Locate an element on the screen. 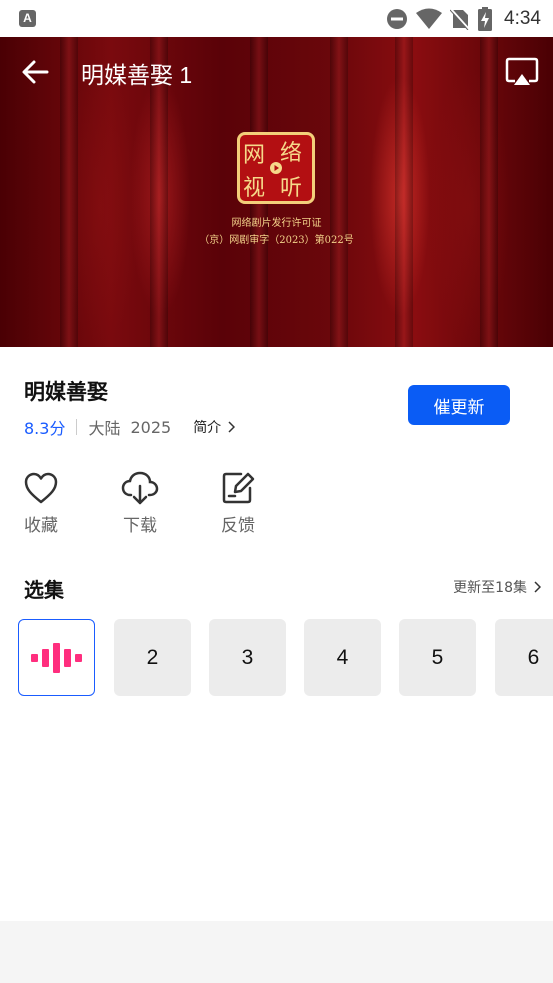 Image resolution: width=553 pixels, height=983 pixels. episodes-update-link: 更新至18集 is located at coordinates (497, 587).